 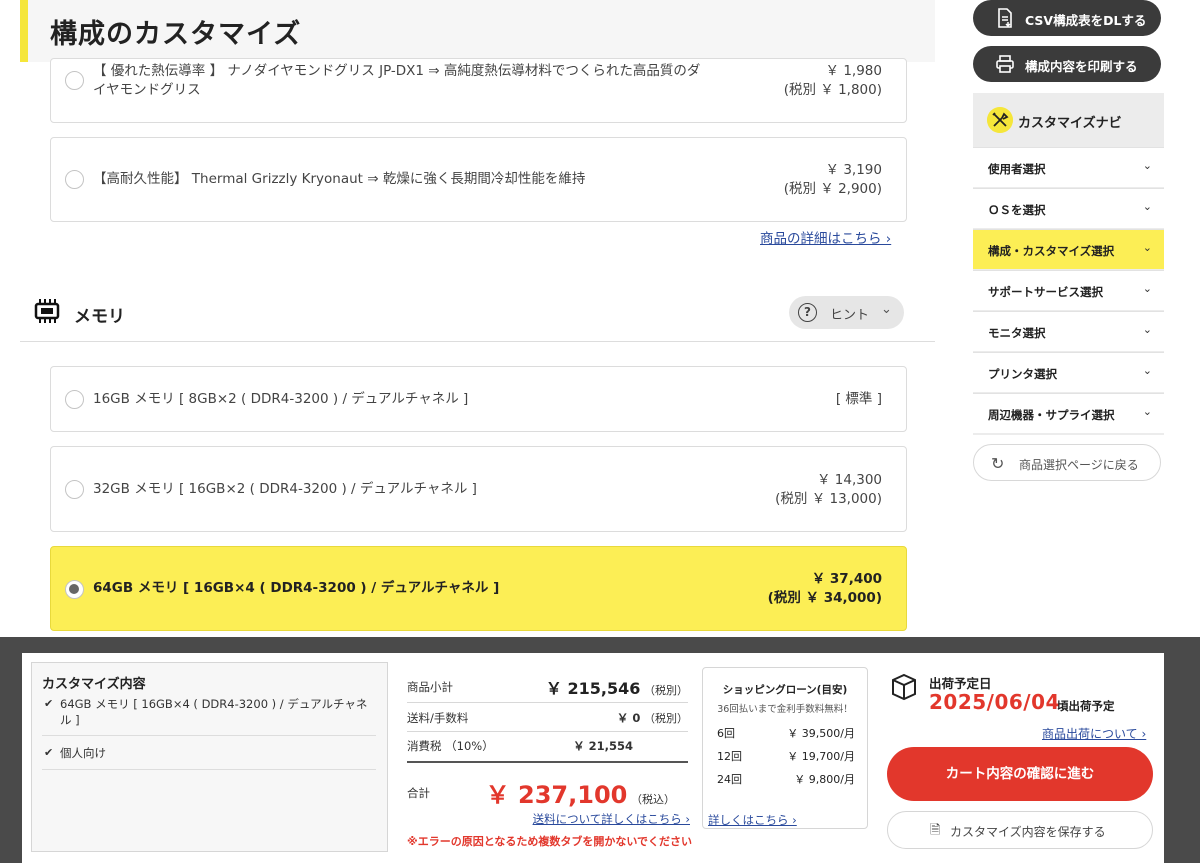 What do you see at coordinates (593, 688) in the screenshot?
I see `subtotal-value: ￥ 215,546` at bounding box center [593, 688].